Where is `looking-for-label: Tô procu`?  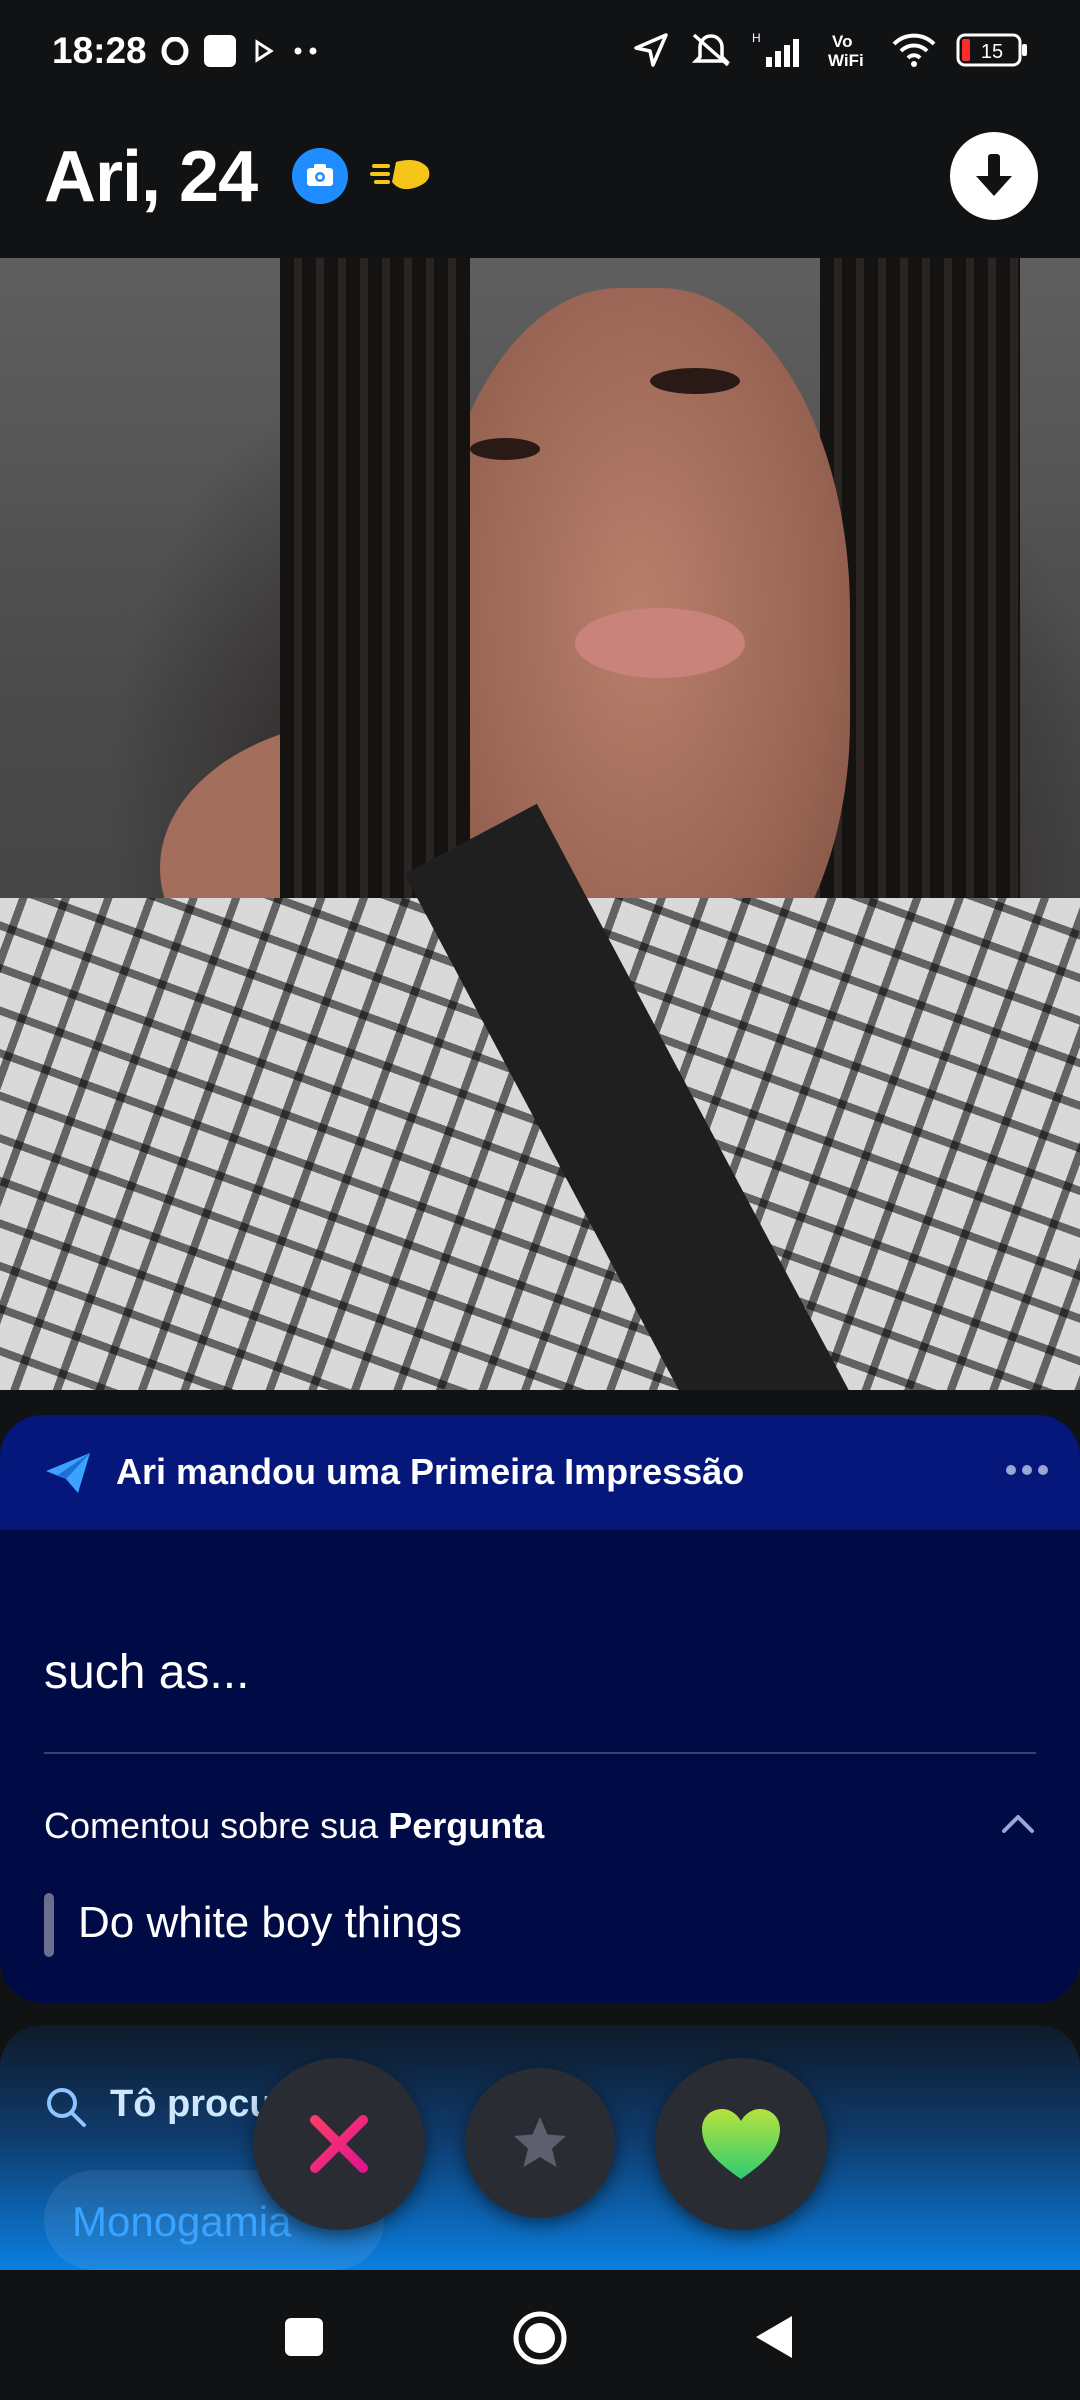 looking-for-label: Tô procu is located at coordinates (191, 2104).